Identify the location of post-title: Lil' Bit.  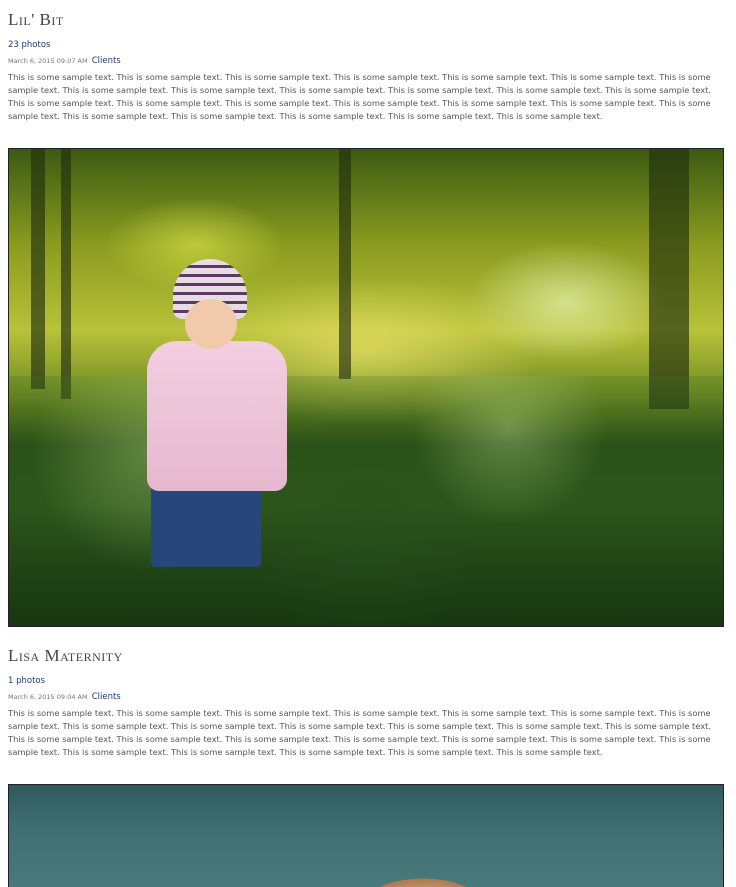
(366, 20).